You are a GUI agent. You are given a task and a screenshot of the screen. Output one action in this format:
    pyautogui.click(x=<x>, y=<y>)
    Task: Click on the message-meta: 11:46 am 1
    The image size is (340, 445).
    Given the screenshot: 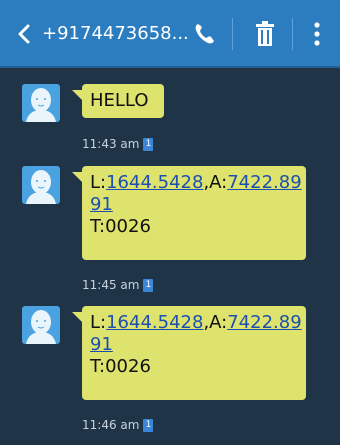 What is the action you would take?
    pyautogui.click(x=118, y=425)
    